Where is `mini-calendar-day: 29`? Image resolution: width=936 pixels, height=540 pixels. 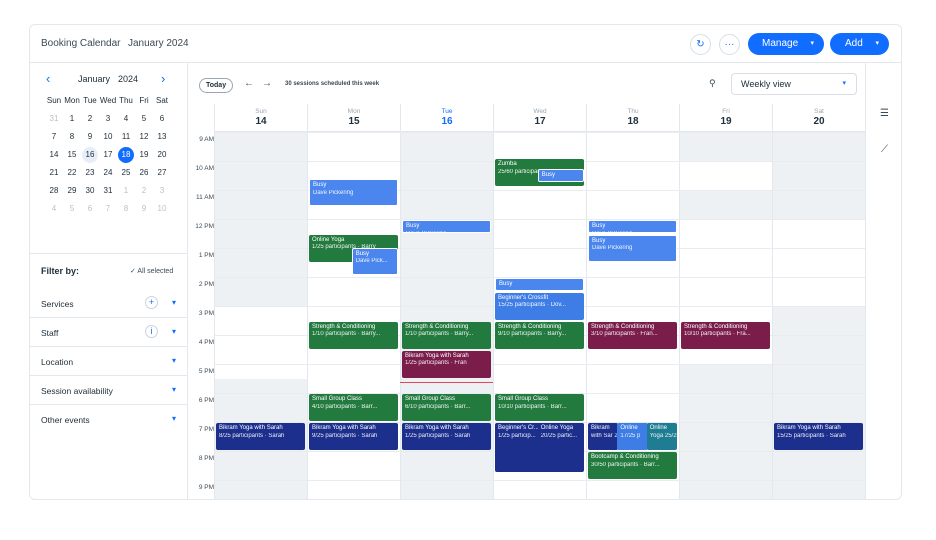
mini-calendar-day: 29 is located at coordinates (72, 191).